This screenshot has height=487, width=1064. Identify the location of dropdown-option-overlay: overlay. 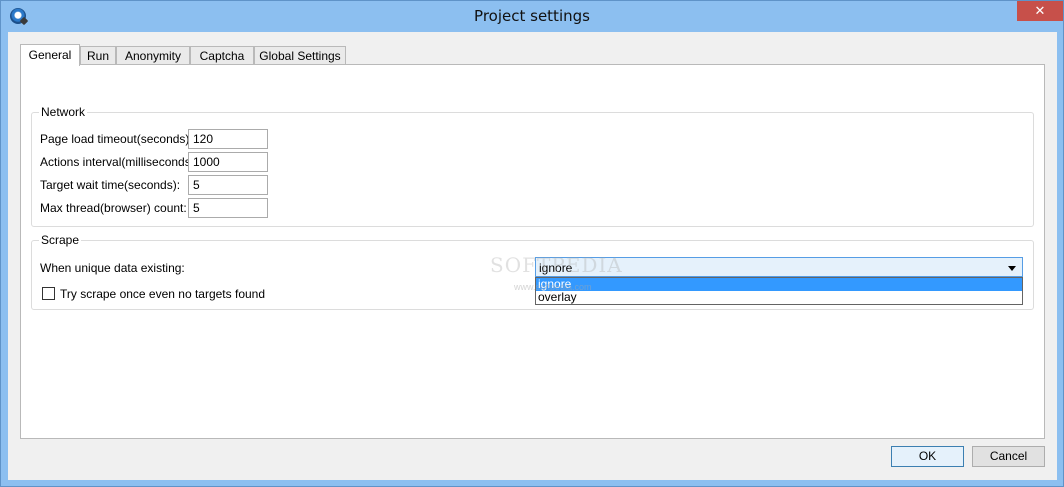
(779, 297).